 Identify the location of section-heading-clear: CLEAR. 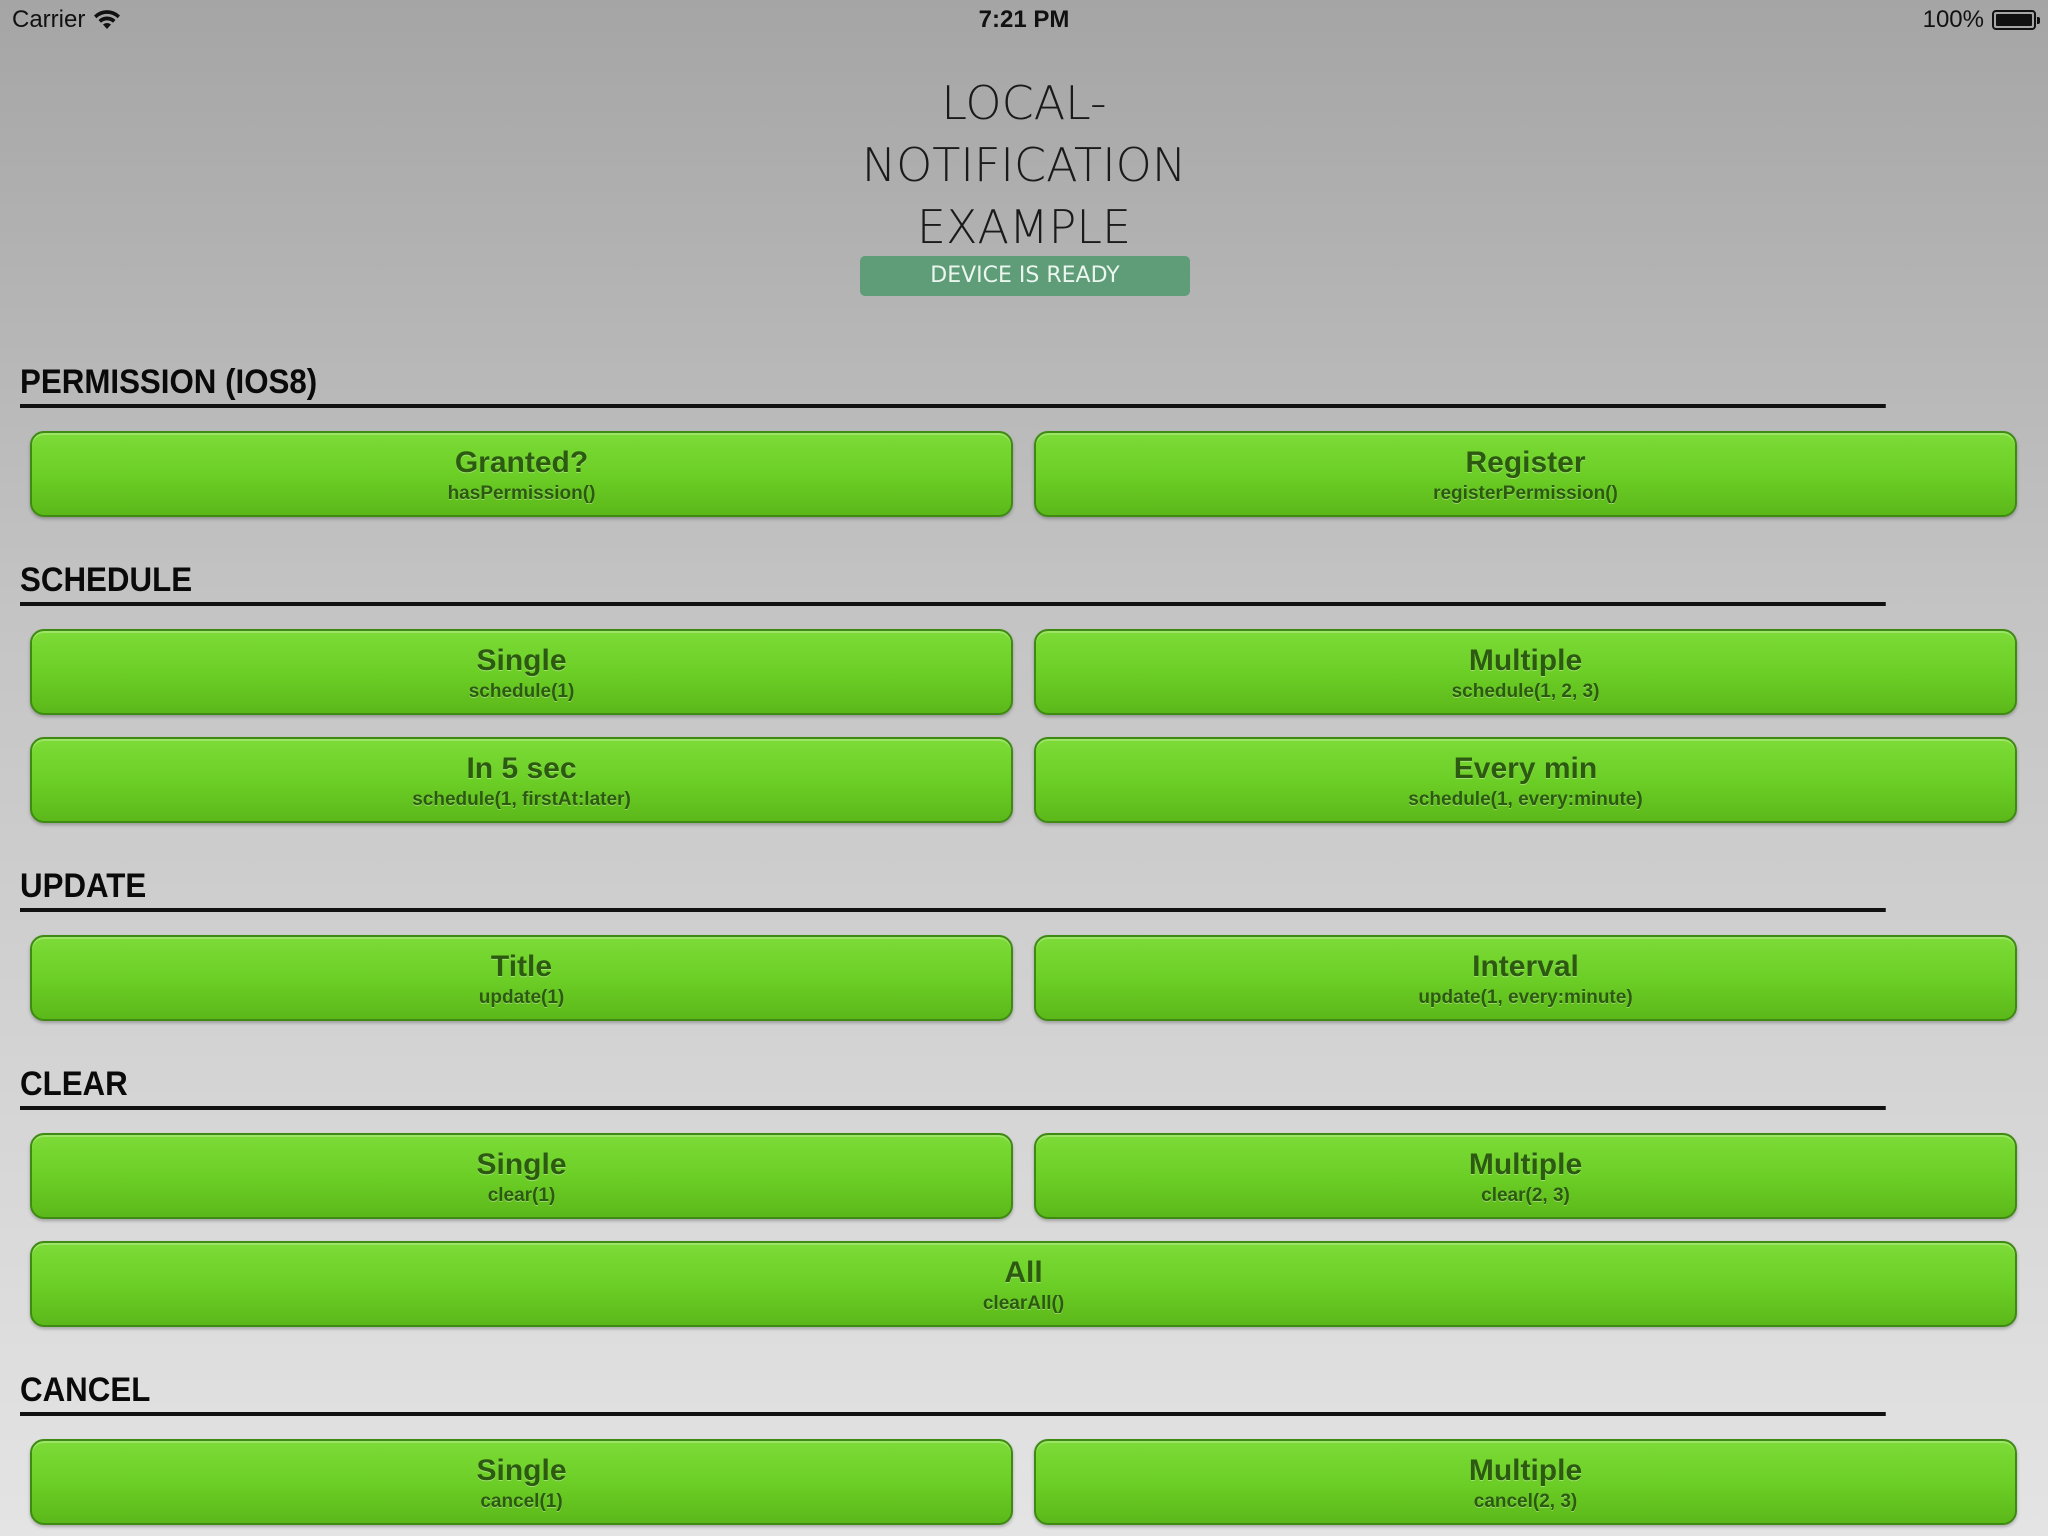
(953, 1086).